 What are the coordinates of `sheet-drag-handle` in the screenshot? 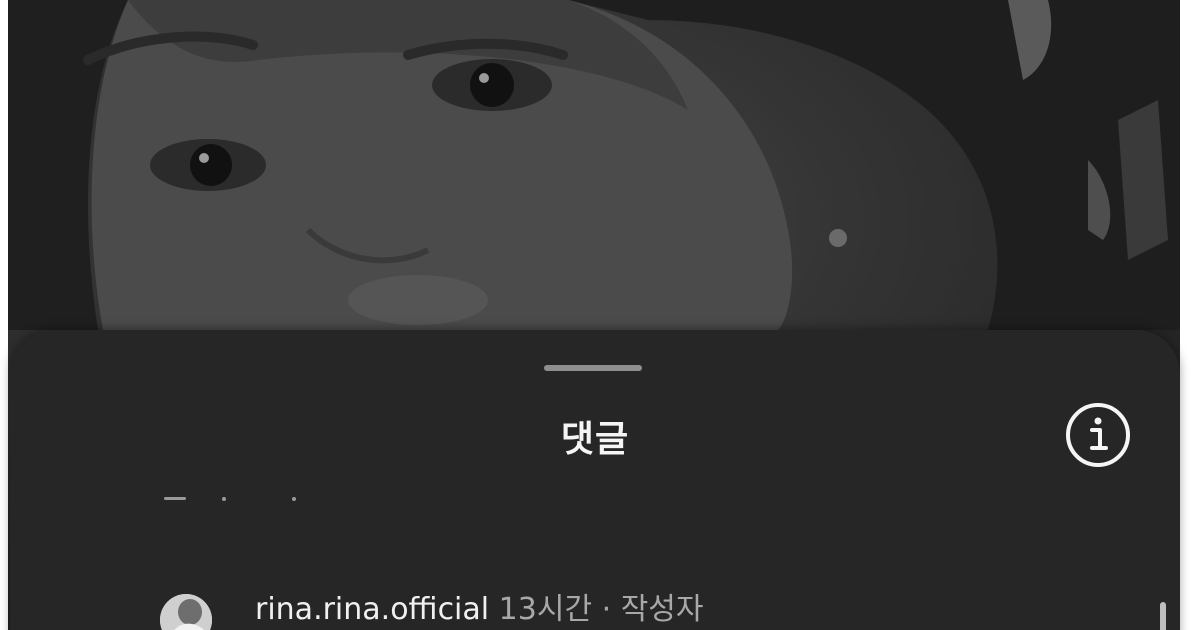 It's located at (593, 368).